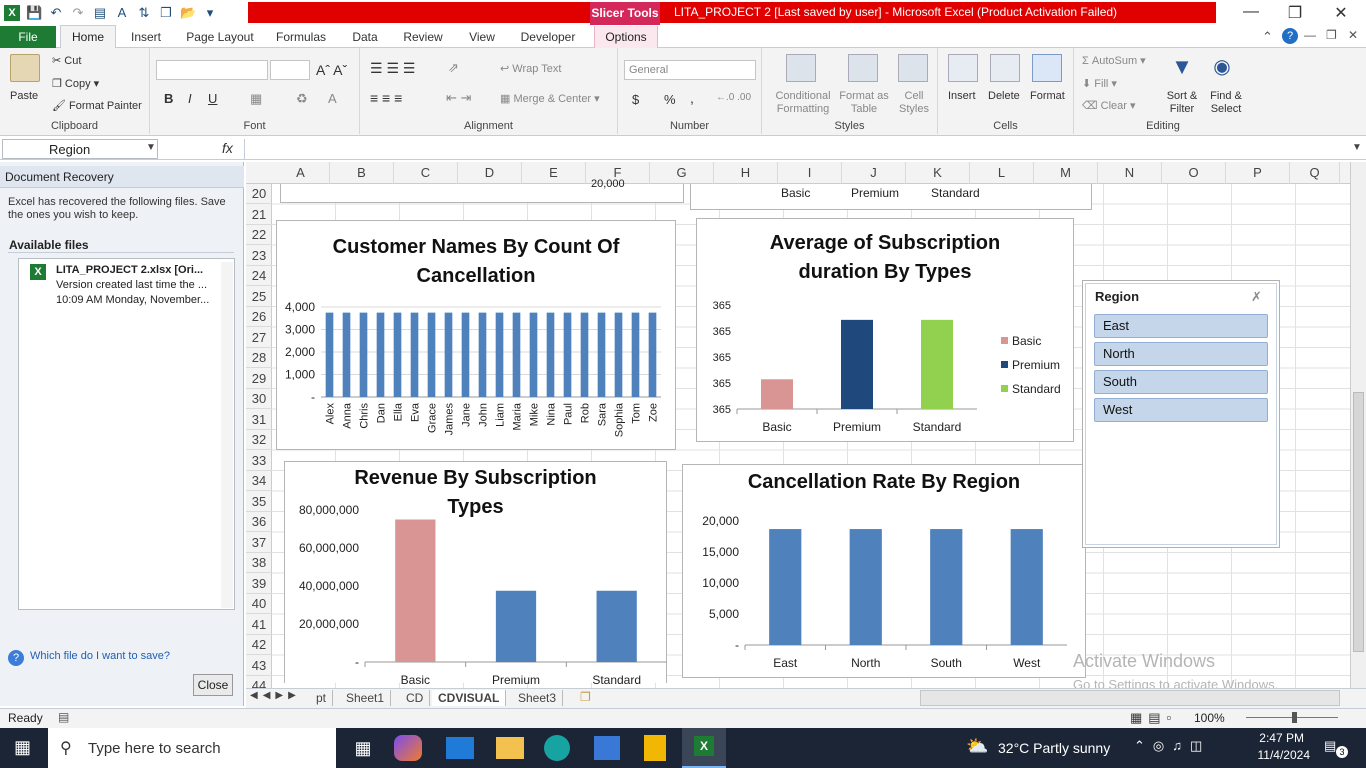 This screenshot has width=1366, height=768. Describe the element at coordinates (1004, 96) in the screenshot. I see `delete-cells-button: Delete` at that location.